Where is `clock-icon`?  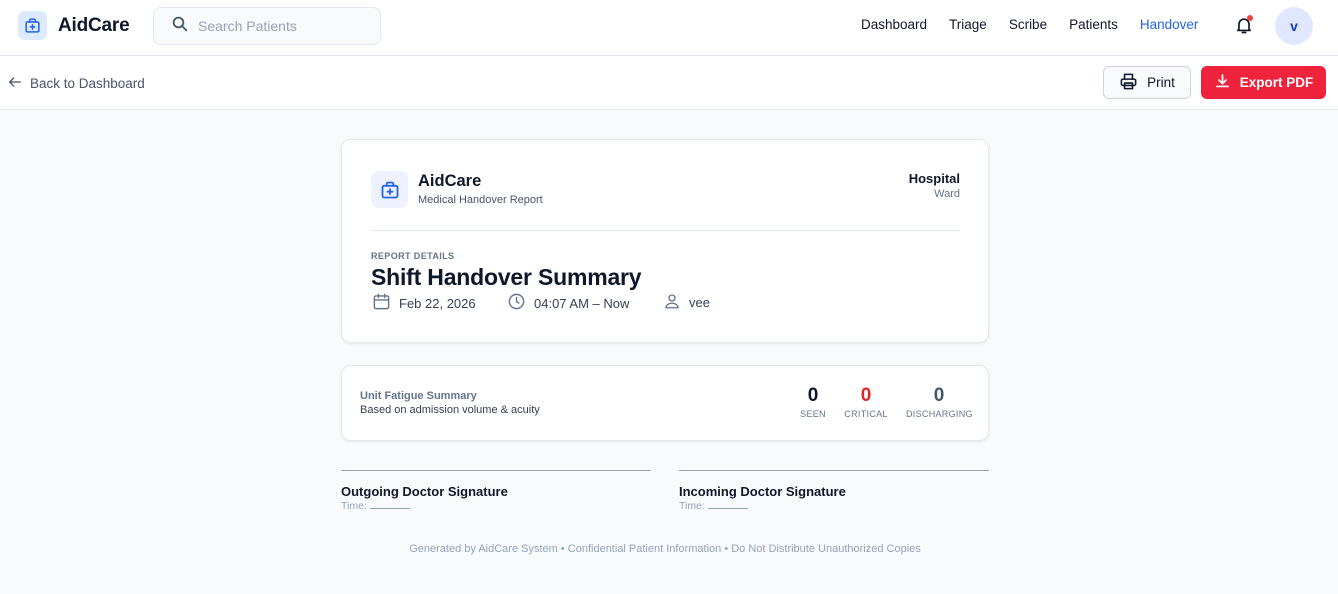 clock-icon is located at coordinates (516, 303).